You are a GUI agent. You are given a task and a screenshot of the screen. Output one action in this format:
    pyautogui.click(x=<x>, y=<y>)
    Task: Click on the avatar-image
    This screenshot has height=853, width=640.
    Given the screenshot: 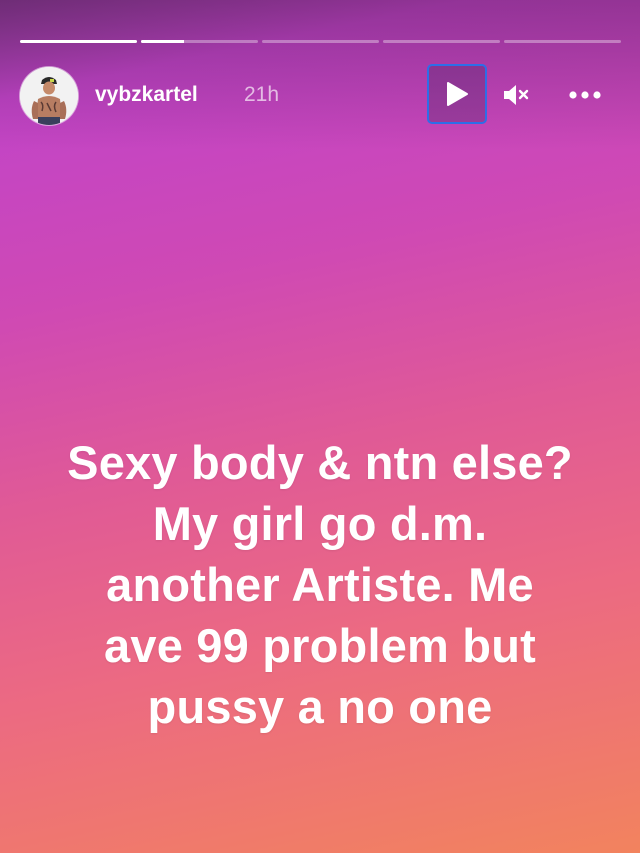 What is the action you would take?
    pyautogui.click(x=49, y=96)
    